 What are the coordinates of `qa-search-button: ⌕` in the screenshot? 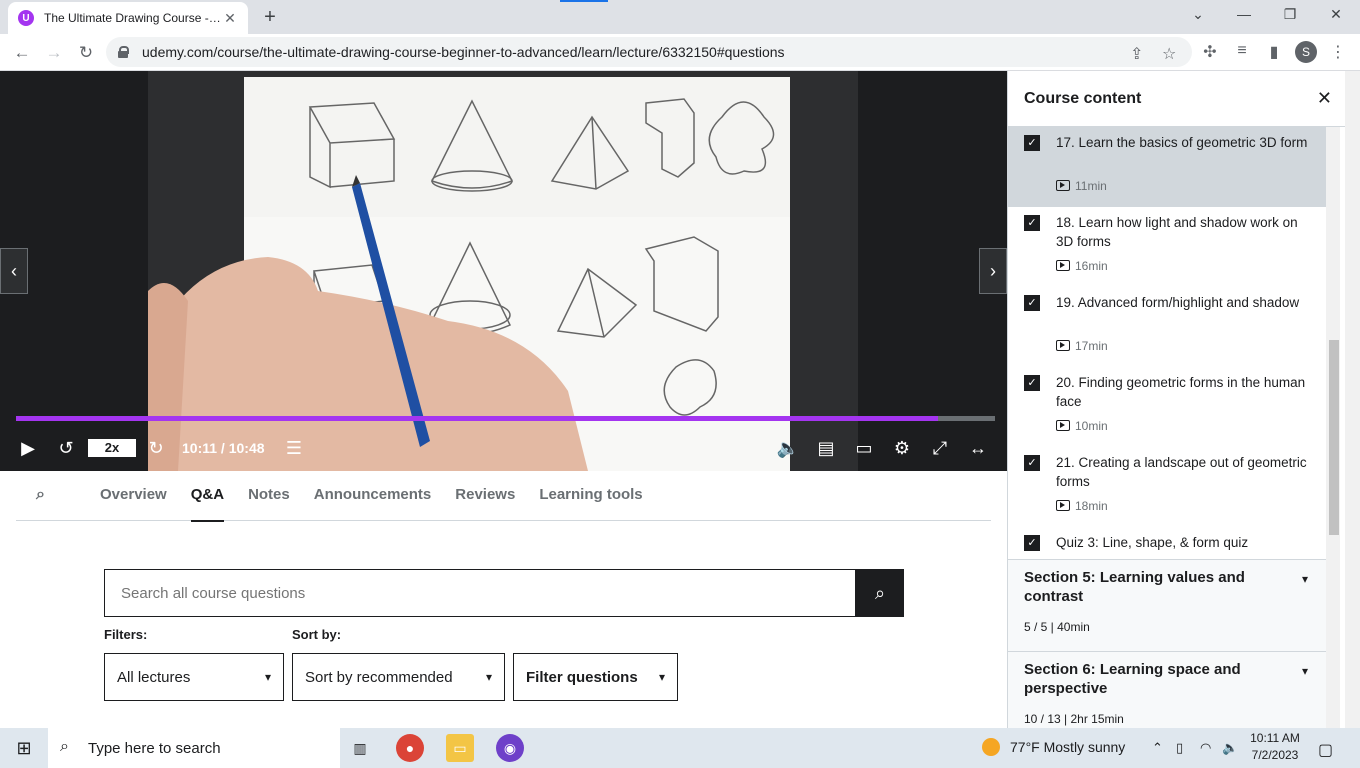 It's located at (880, 593).